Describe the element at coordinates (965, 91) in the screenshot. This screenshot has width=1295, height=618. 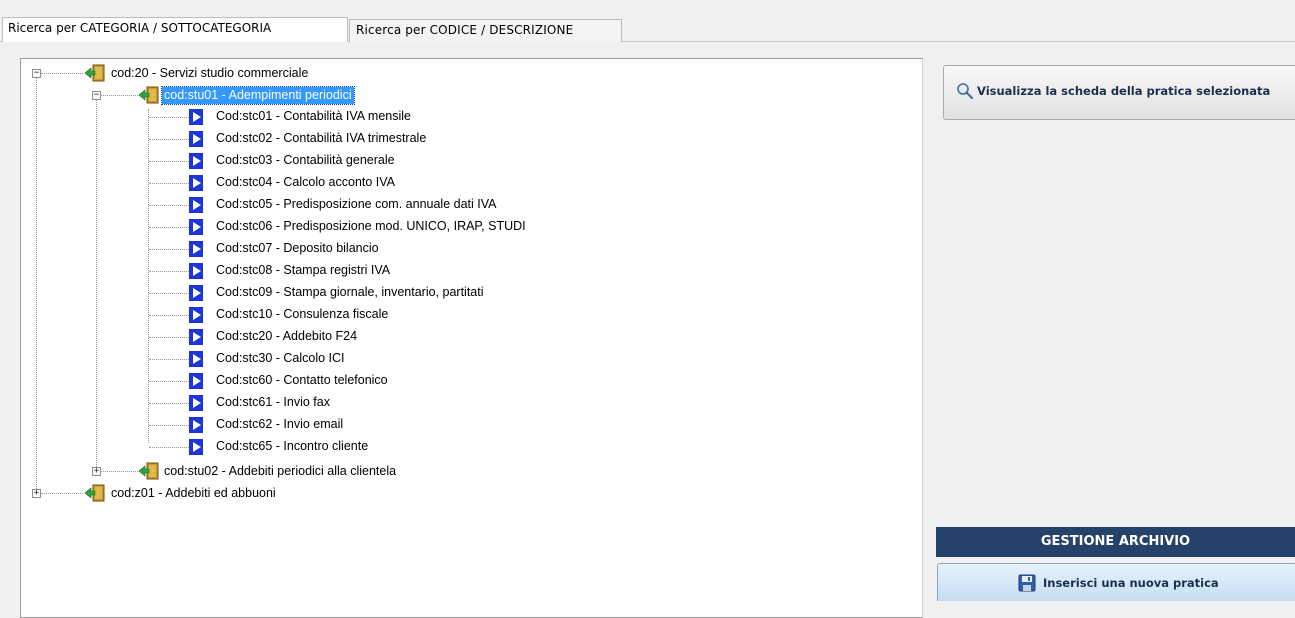
I see `magnifier-icon` at that location.